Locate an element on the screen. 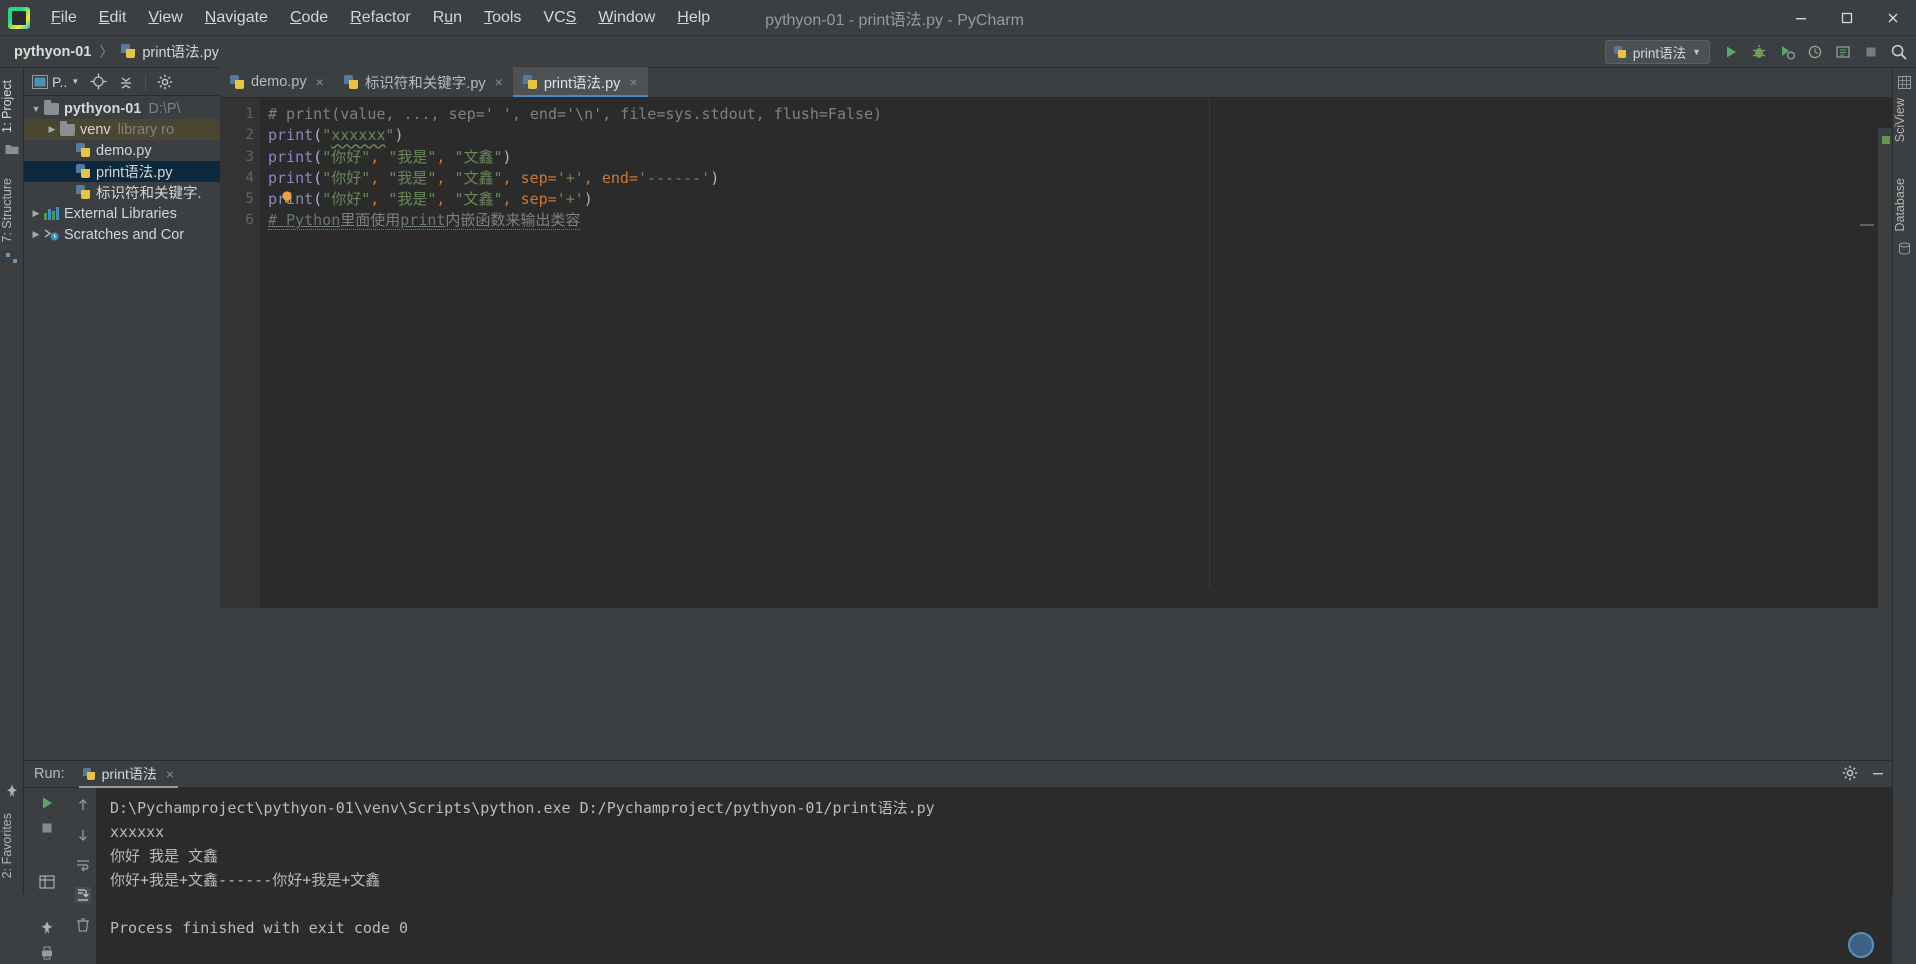 Image resolution: width=1916 pixels, height=964 pixels. run-tab-print-syntax: print语法 × is located at coordinates (128, 774).